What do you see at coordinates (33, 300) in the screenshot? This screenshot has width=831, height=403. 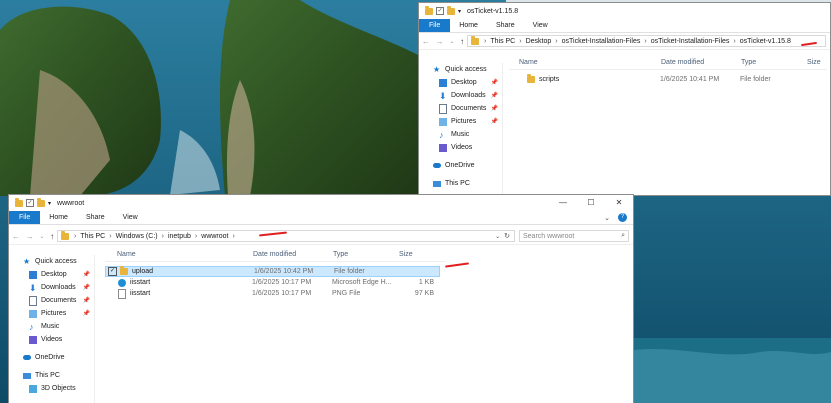 I see `documents-icon` at bounding box center [33, 300].